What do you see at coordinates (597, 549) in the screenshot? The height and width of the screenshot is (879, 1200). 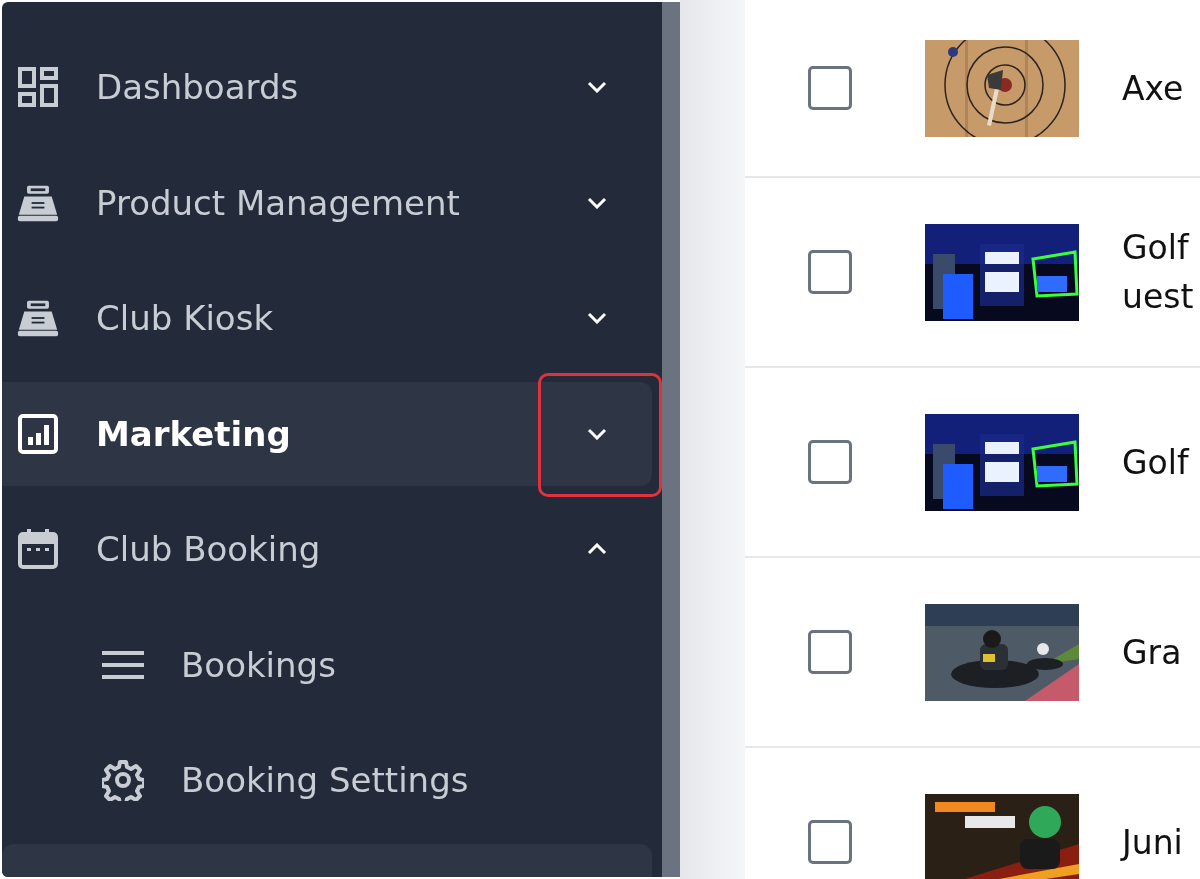 I see `chevron-up-icon` at bounding box center [597, 549].